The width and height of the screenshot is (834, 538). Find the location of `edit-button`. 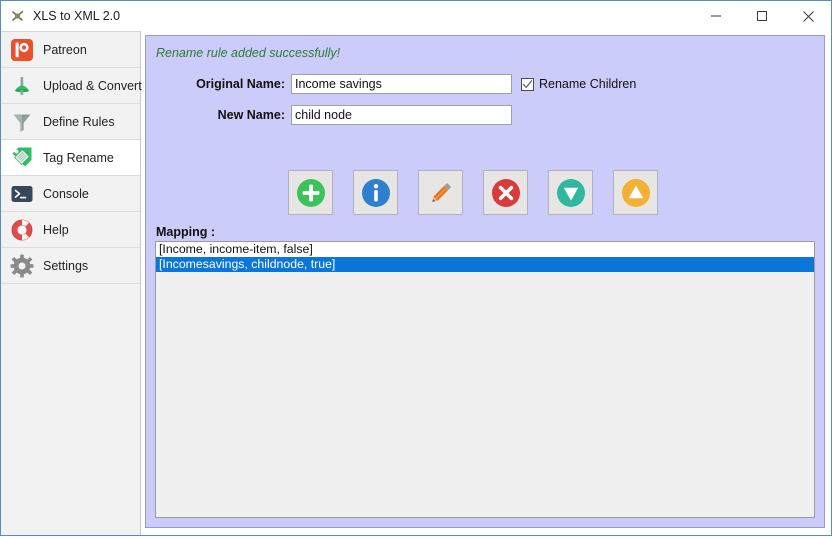

edit-button is located at coordinates (440, 192).